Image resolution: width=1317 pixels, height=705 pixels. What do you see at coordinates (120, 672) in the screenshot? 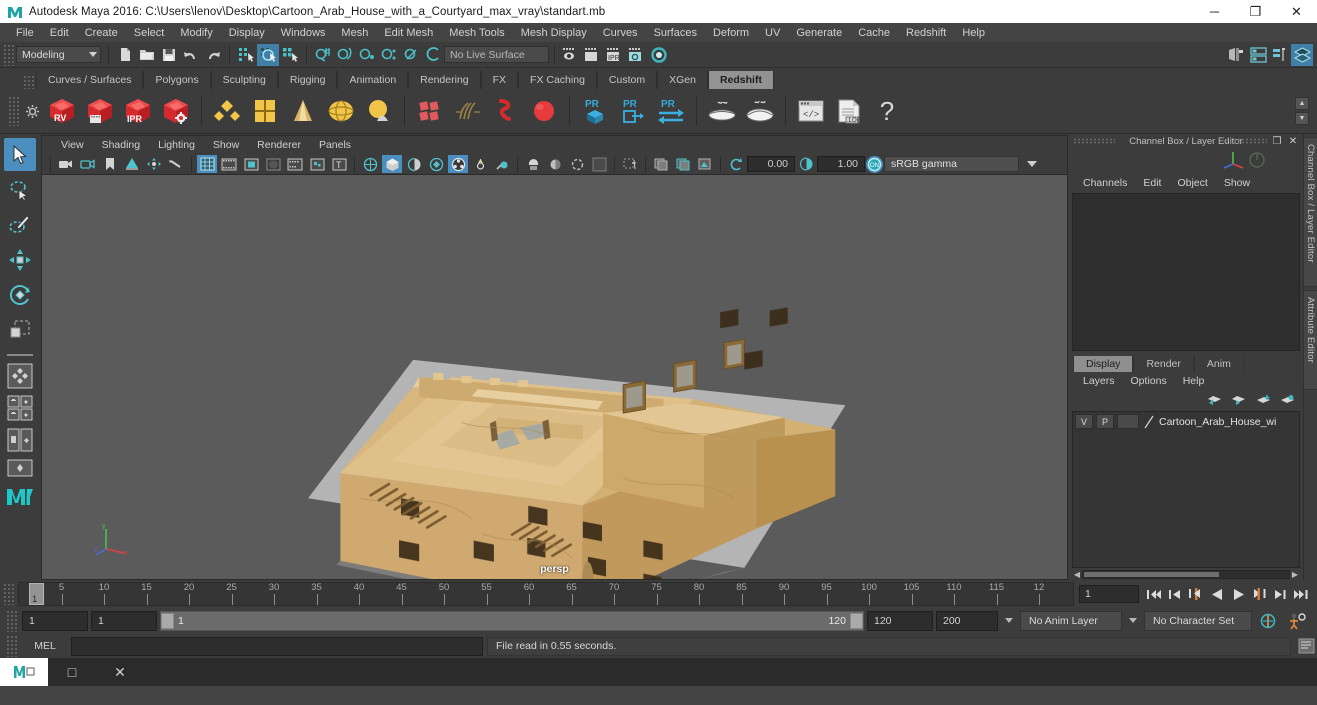
I see `taskbar-close-item: ✕` at bounding box center [120, 672].